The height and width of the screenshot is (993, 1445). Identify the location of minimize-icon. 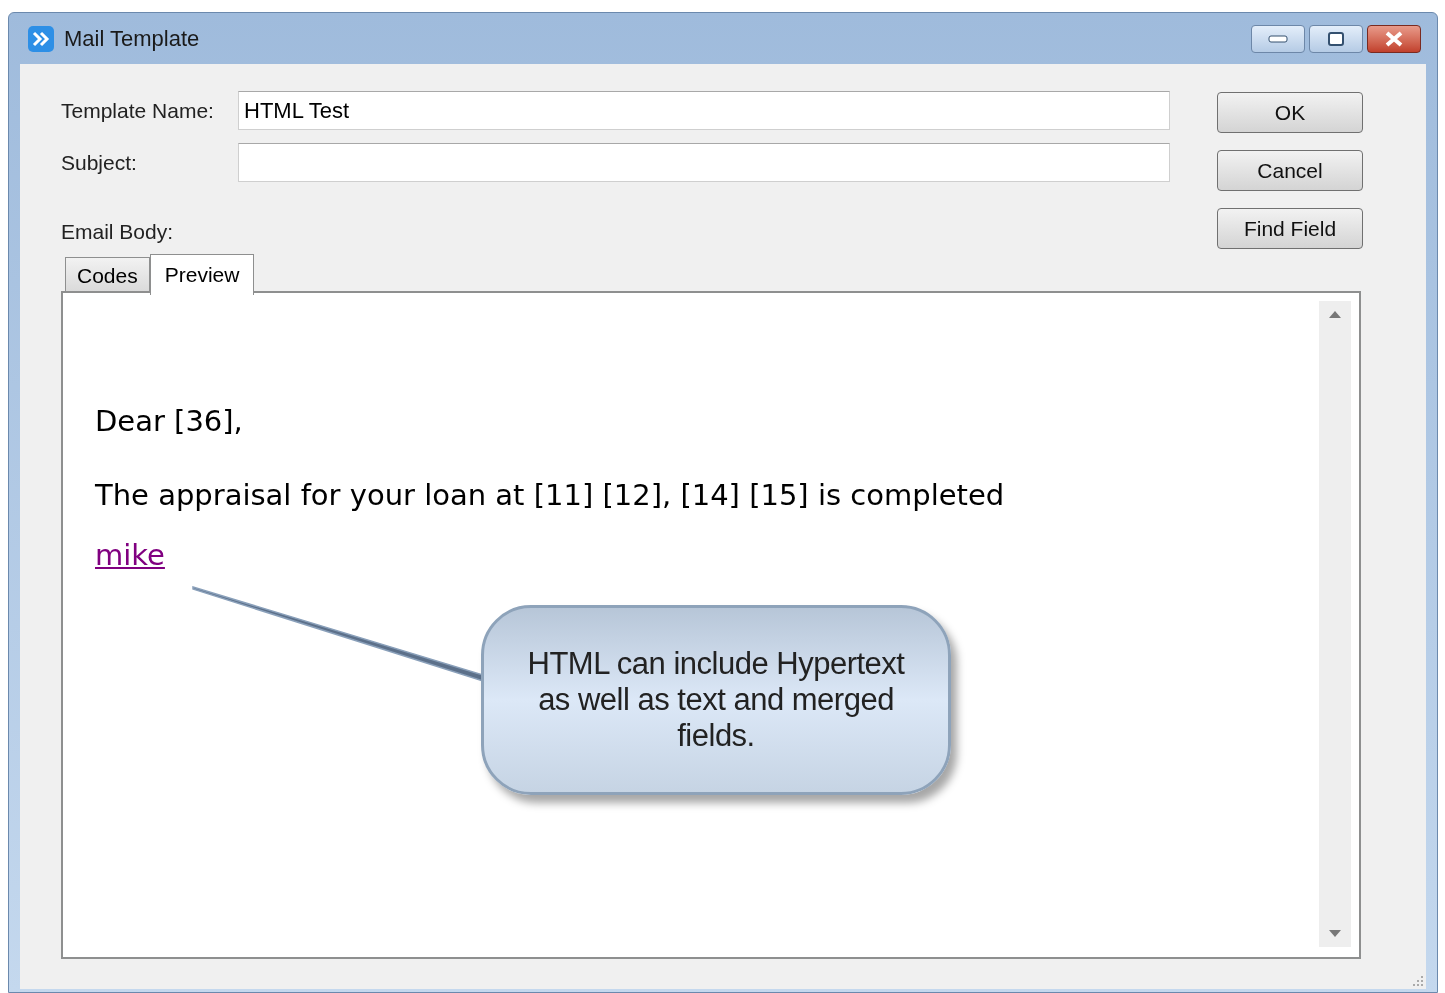
(1278, 38).